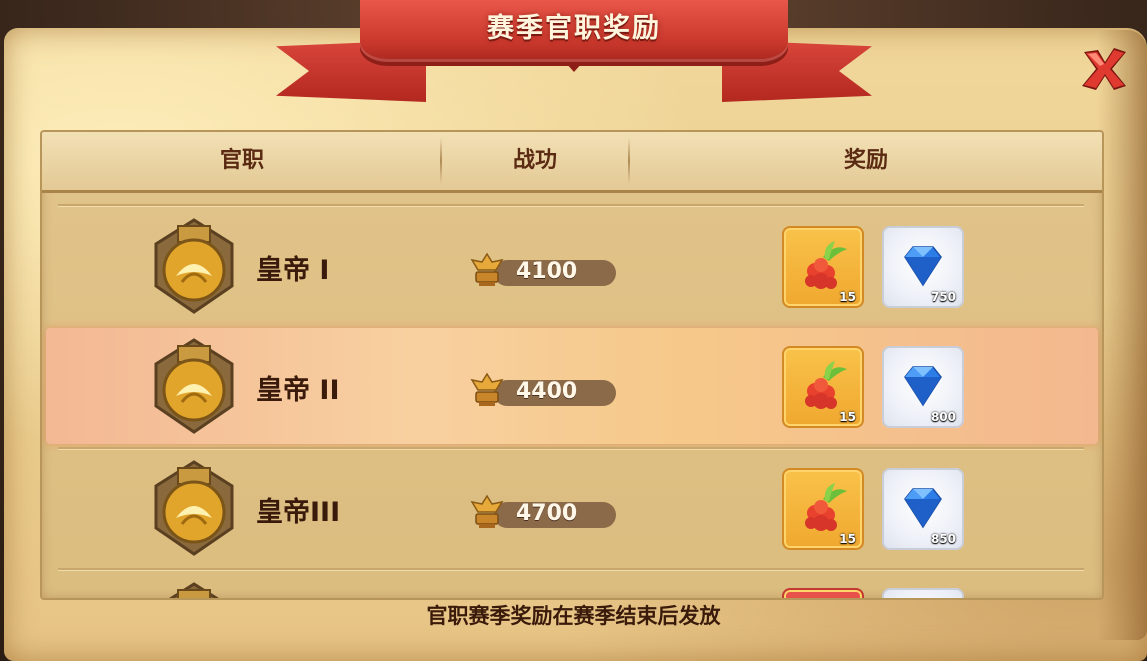 The width and height of the screenshot is (1147, 661). I want to click on reward-gem: 800, so click(923, 387).